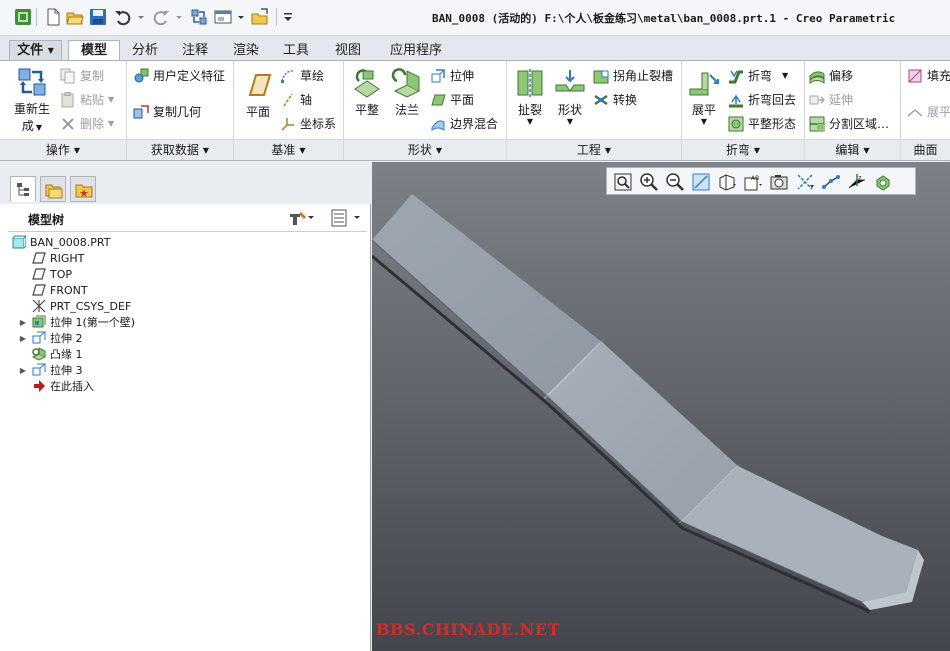  I want to click on tree-item-part: BAN_0008.PRT, so click(61, 242).